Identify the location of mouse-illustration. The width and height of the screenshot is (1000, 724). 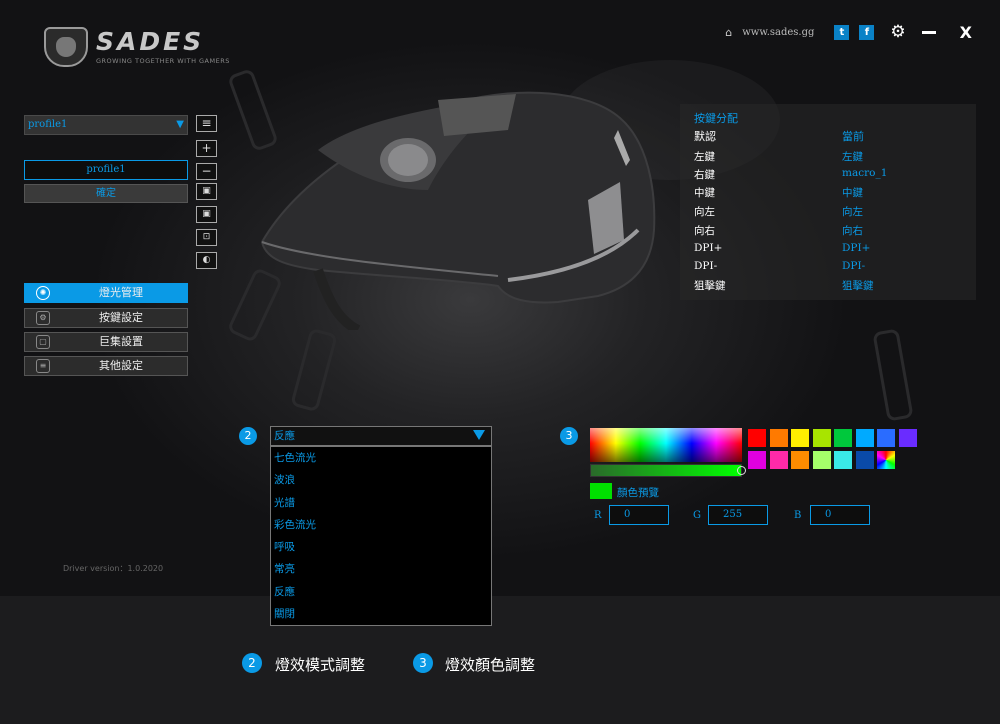
(458, 210).